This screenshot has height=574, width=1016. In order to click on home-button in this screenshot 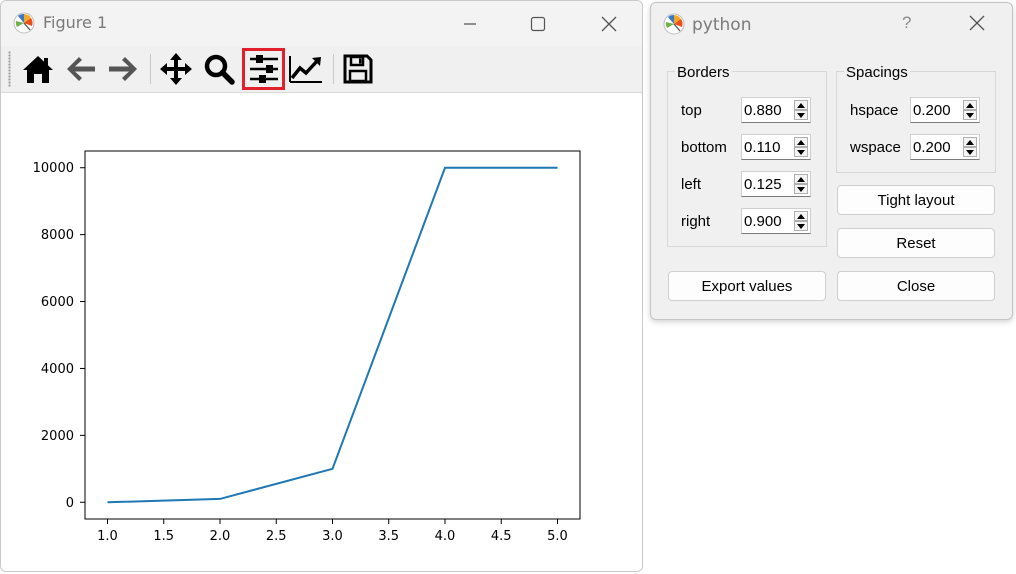, I will do `click(38, 69)`.